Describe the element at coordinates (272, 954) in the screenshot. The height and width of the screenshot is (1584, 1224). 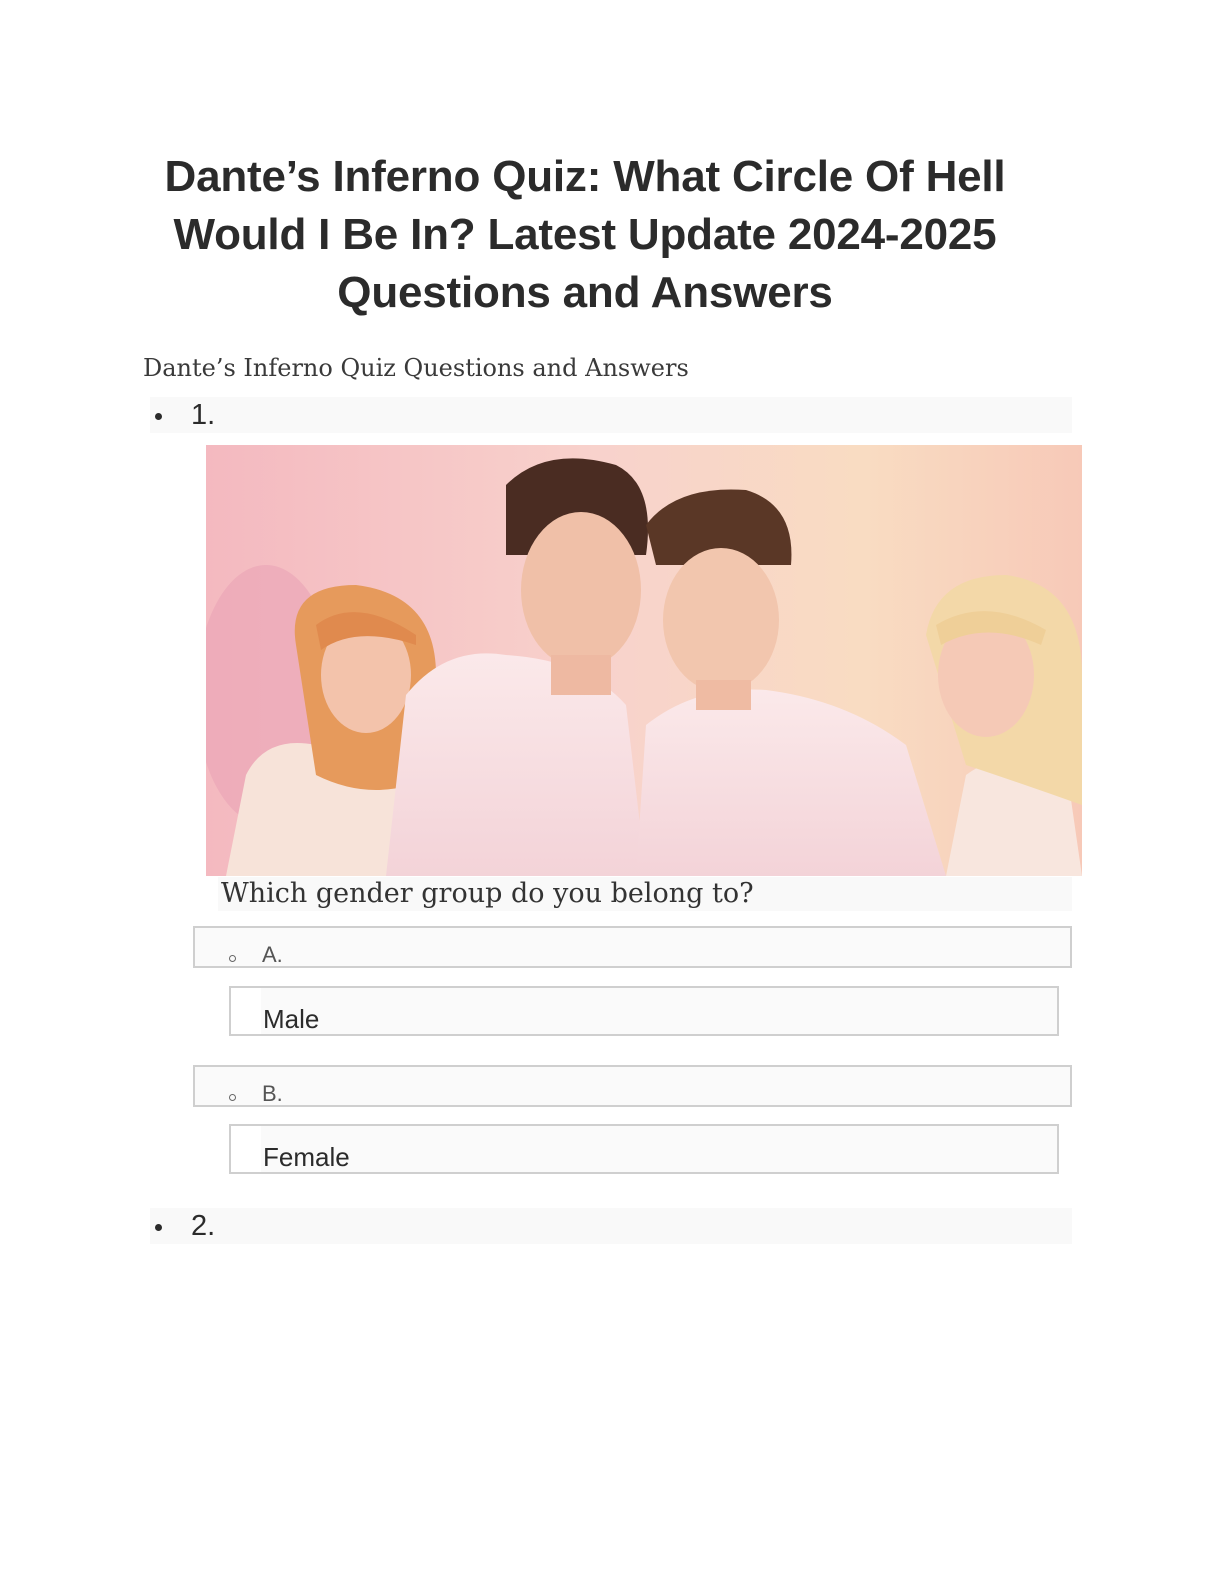
I see `option-letter: A.` at that location.